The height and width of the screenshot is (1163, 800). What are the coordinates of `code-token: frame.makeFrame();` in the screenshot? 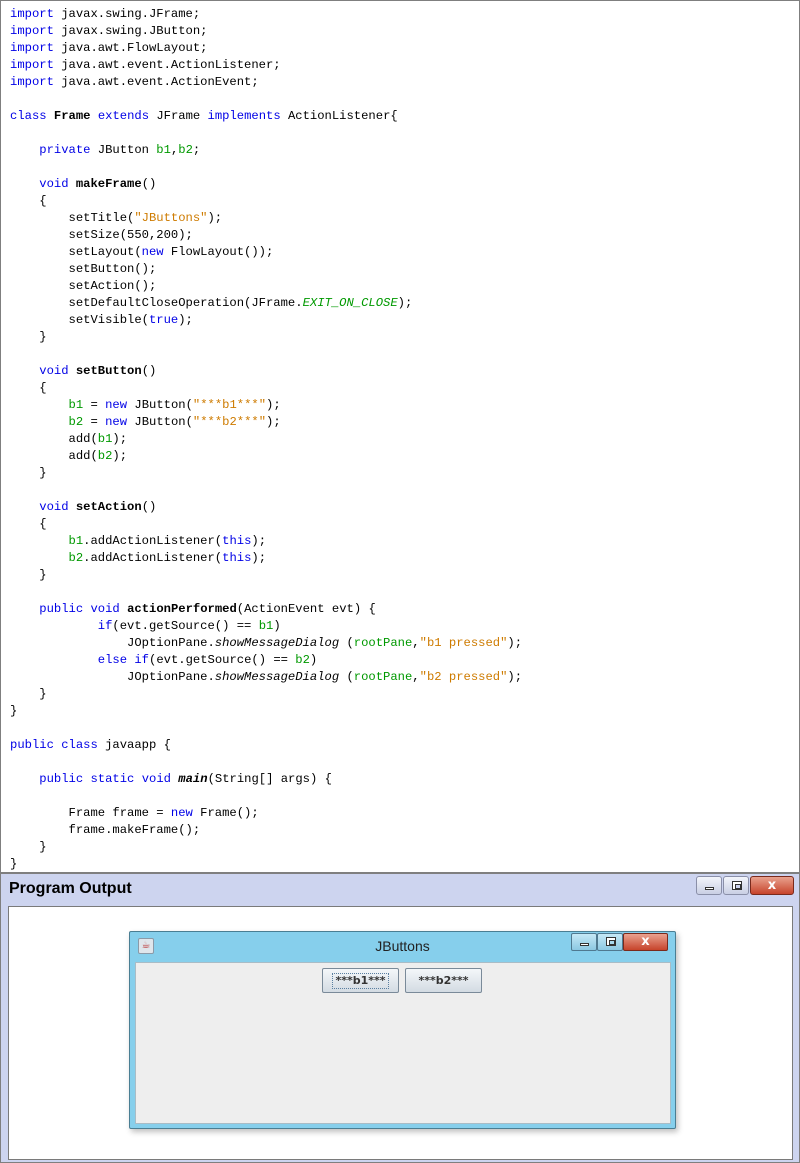 It's located at (105, 830).